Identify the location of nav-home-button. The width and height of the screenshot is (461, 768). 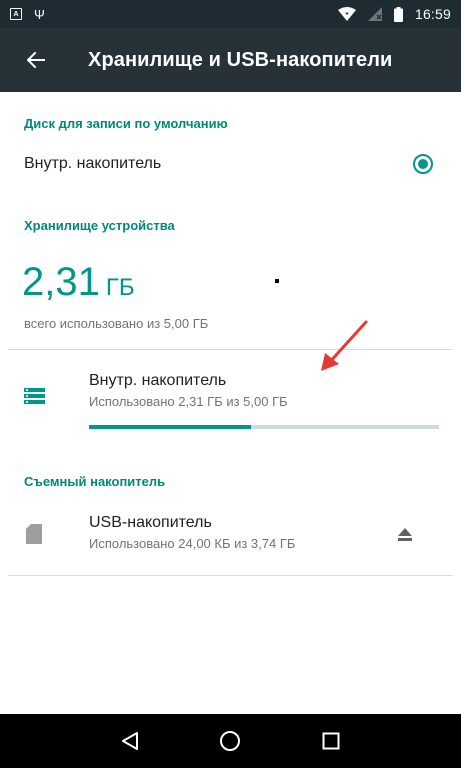
(230, 741).